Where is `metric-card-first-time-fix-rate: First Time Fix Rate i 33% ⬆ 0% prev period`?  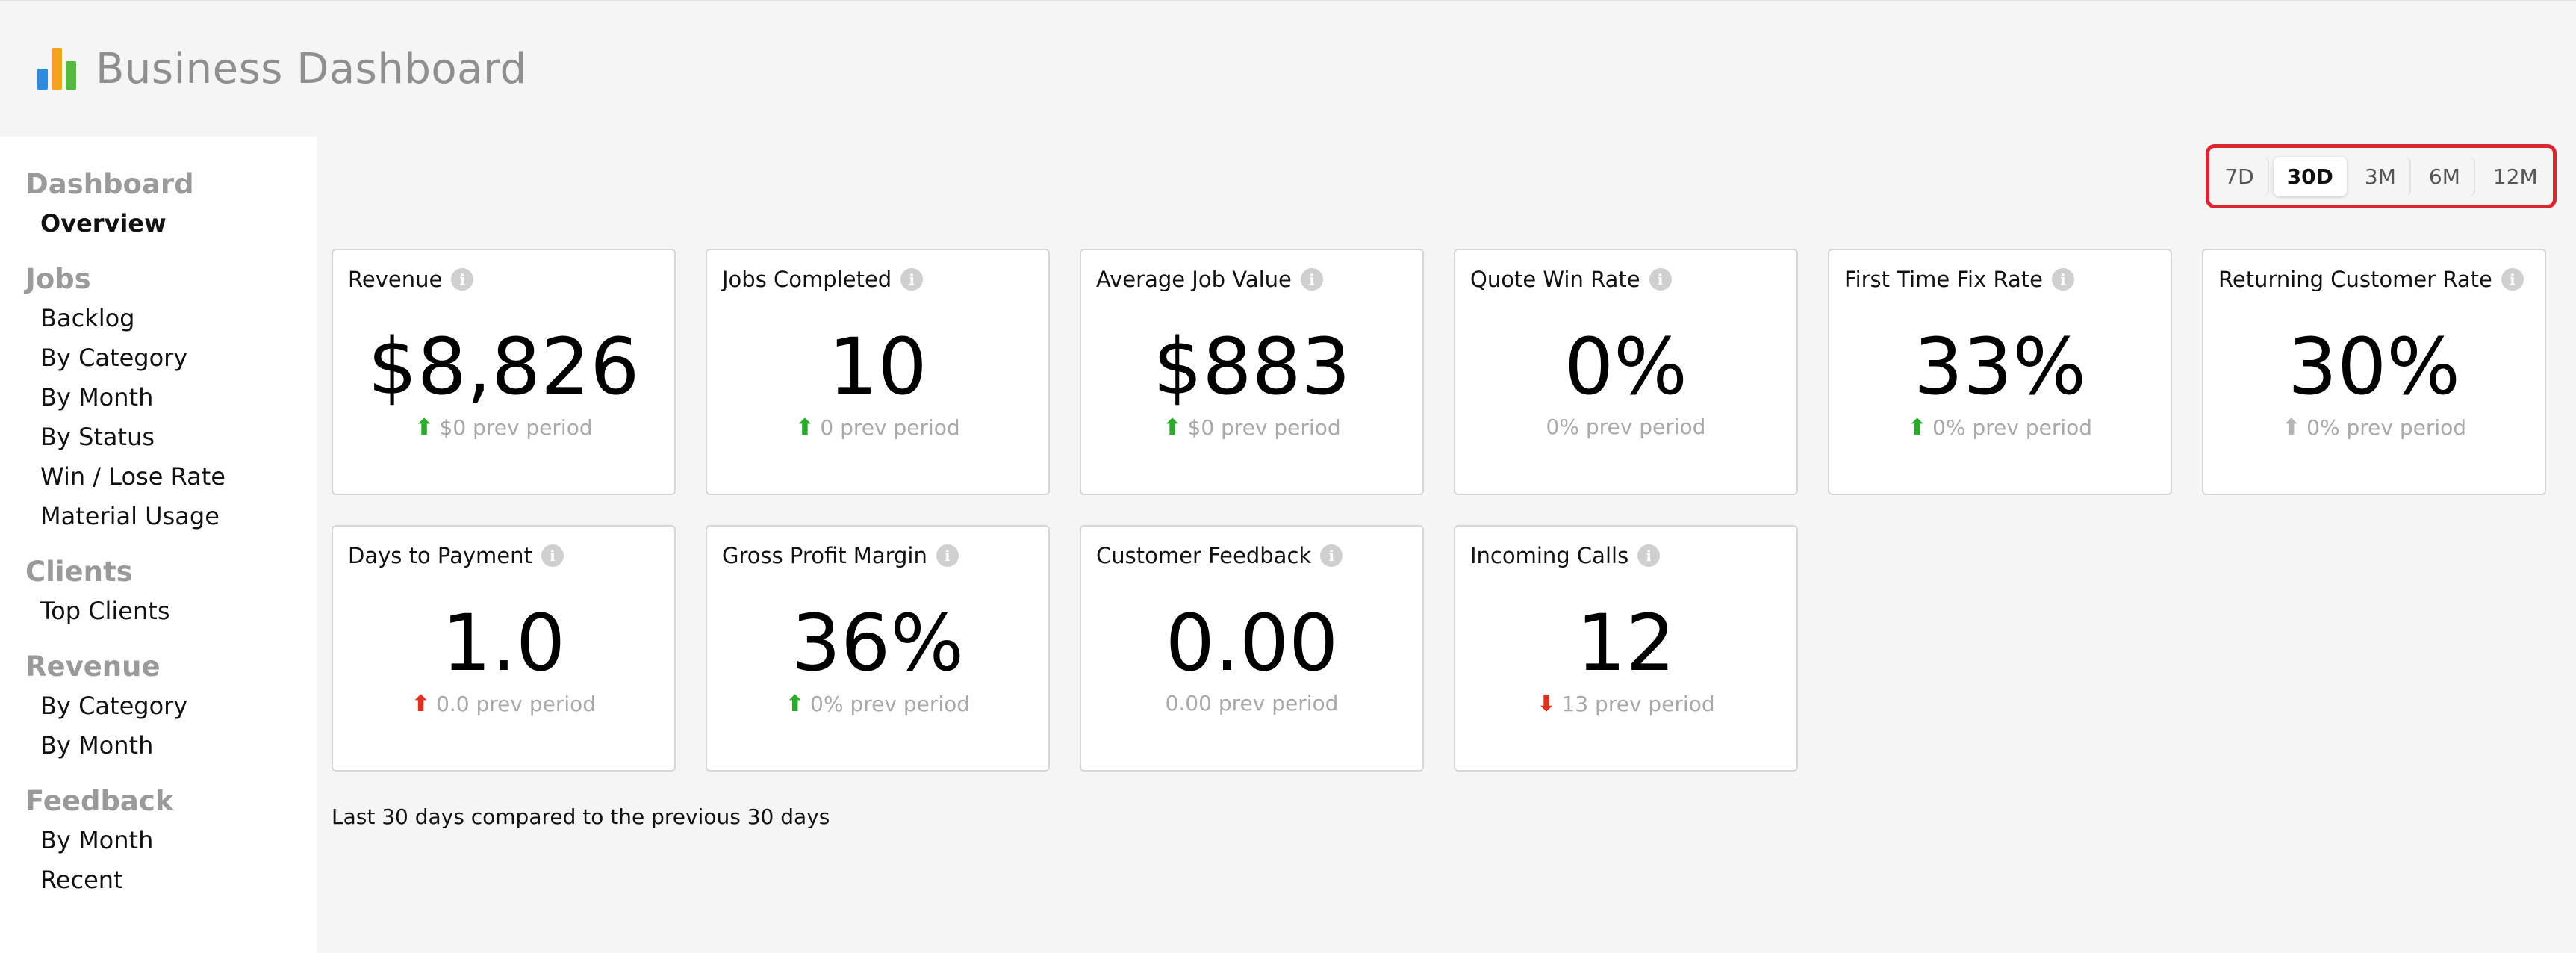
metric-card-first-time-fix-rate: First Time Fix Rate i 33% ⬆ 0% prev period is located at coordinates (2000, 372).